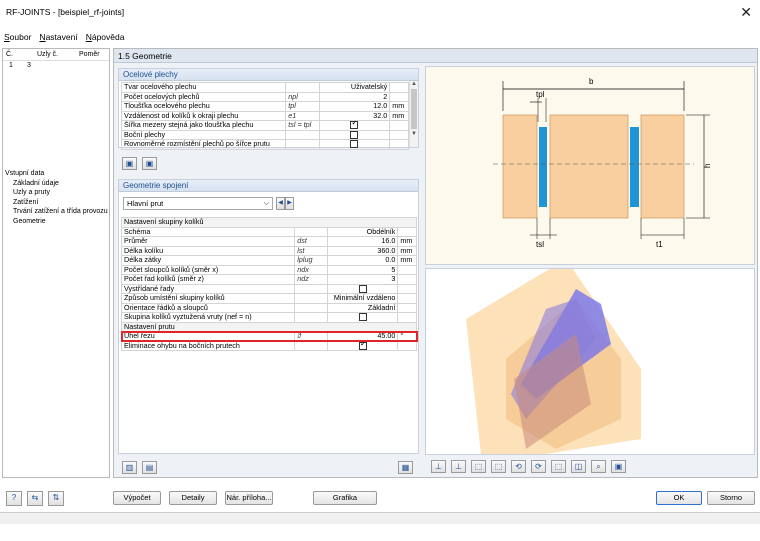 This screenshot has height=541, width=760. What do you see at coordinates (129, 467) in the screenshot?
I see `view-button: ▥` at bounding box center [129, 467].